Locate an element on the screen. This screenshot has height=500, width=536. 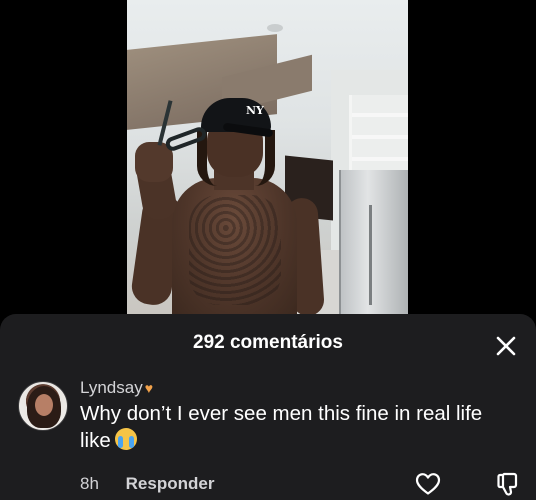
comment-time: 8h is located at coordinates (89, 483).